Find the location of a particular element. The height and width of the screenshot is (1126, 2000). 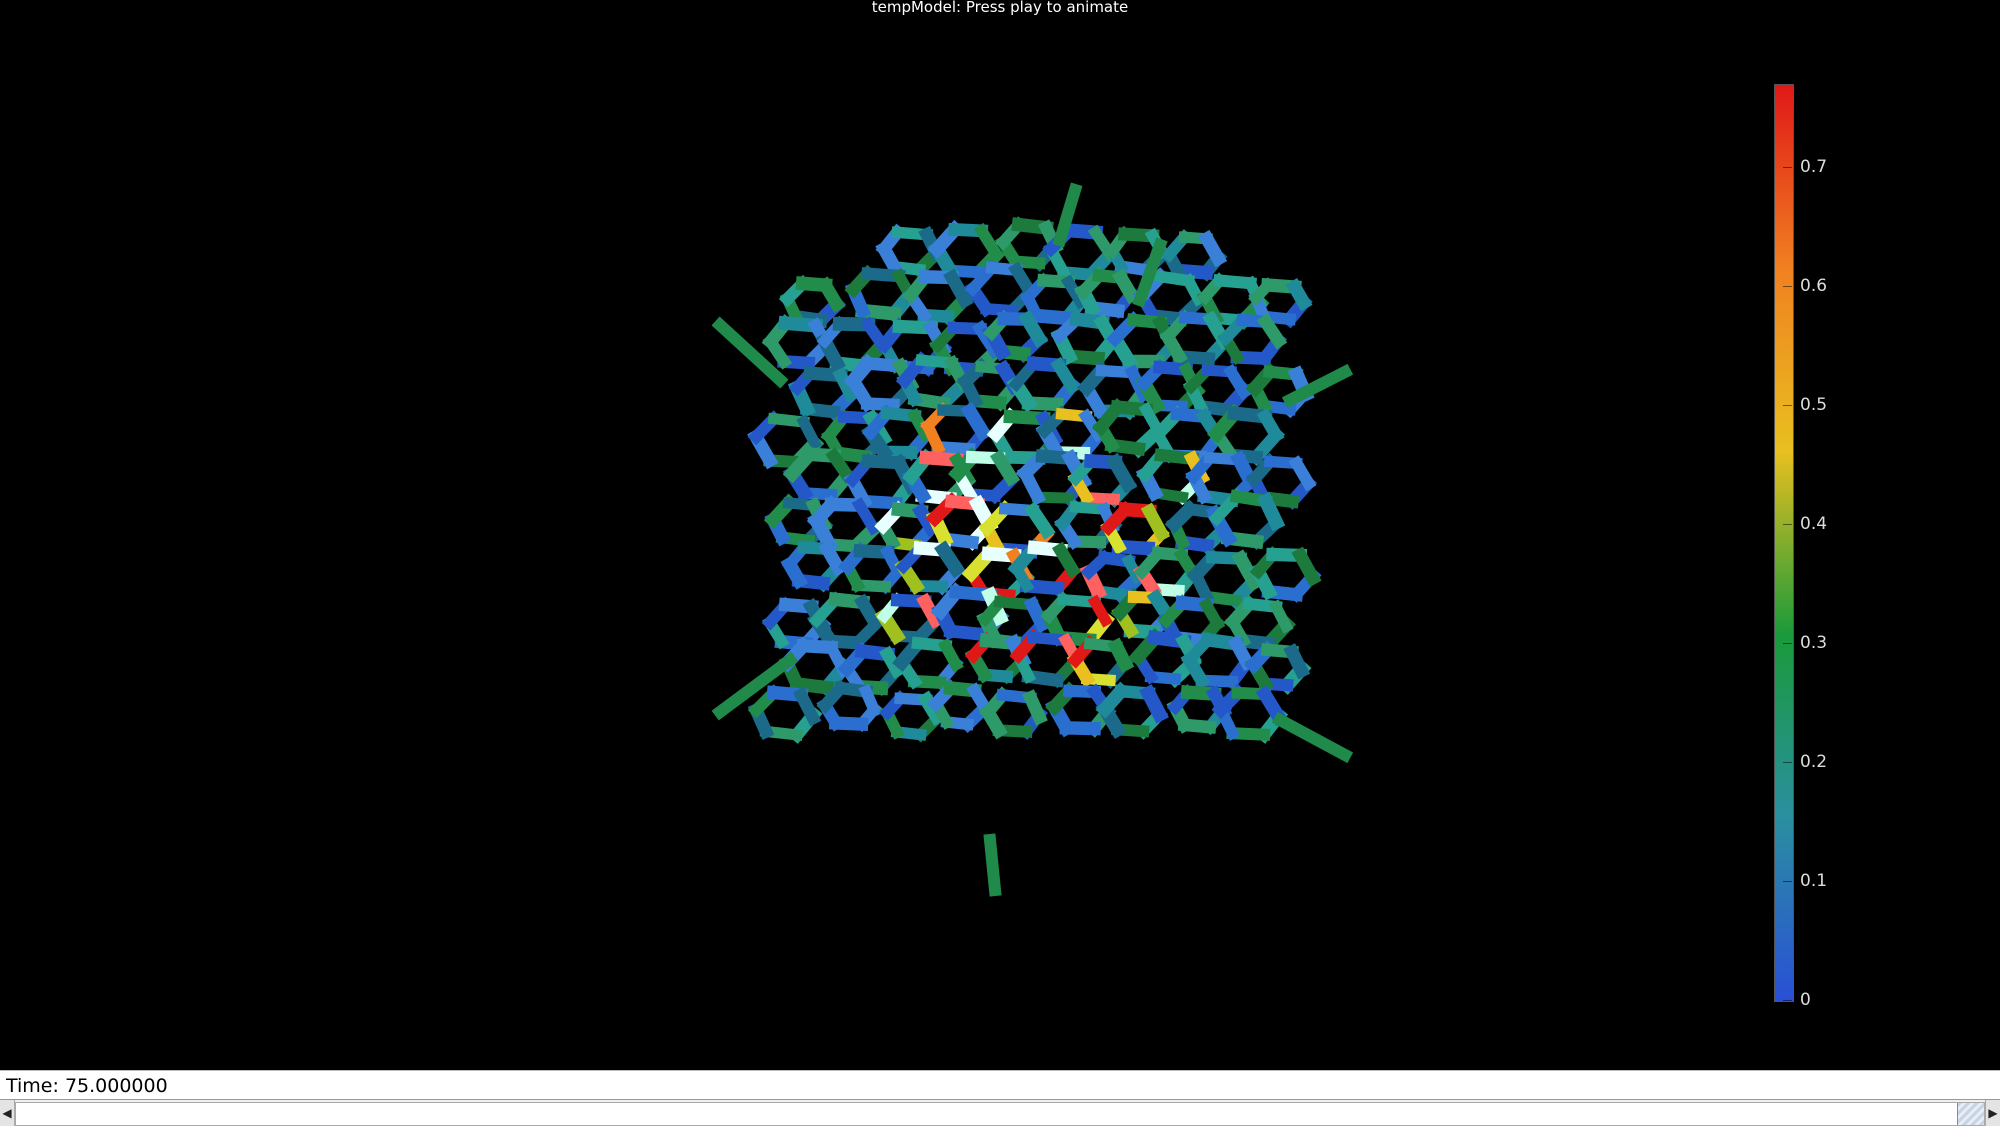

status-bar: Time: 75.000000 is located at coordinates (1000, 1084).